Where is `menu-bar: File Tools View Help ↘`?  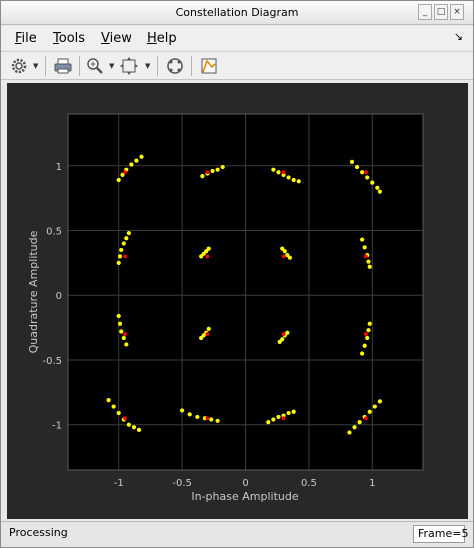 menu-bar: File Tools View Help ↘ is located at coordinates (237, 38).